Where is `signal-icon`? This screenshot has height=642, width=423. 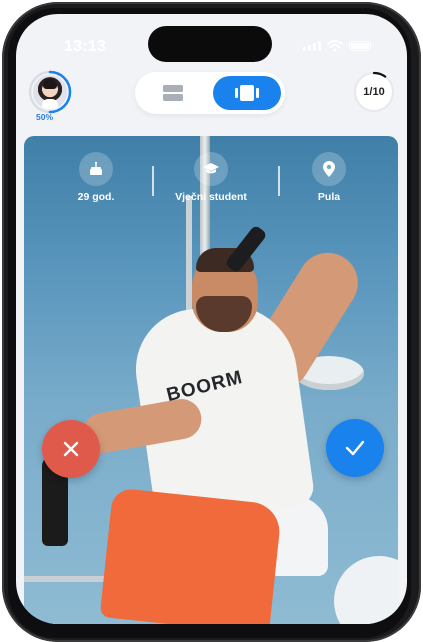
signal-icon is located at coordinates (312, 46).